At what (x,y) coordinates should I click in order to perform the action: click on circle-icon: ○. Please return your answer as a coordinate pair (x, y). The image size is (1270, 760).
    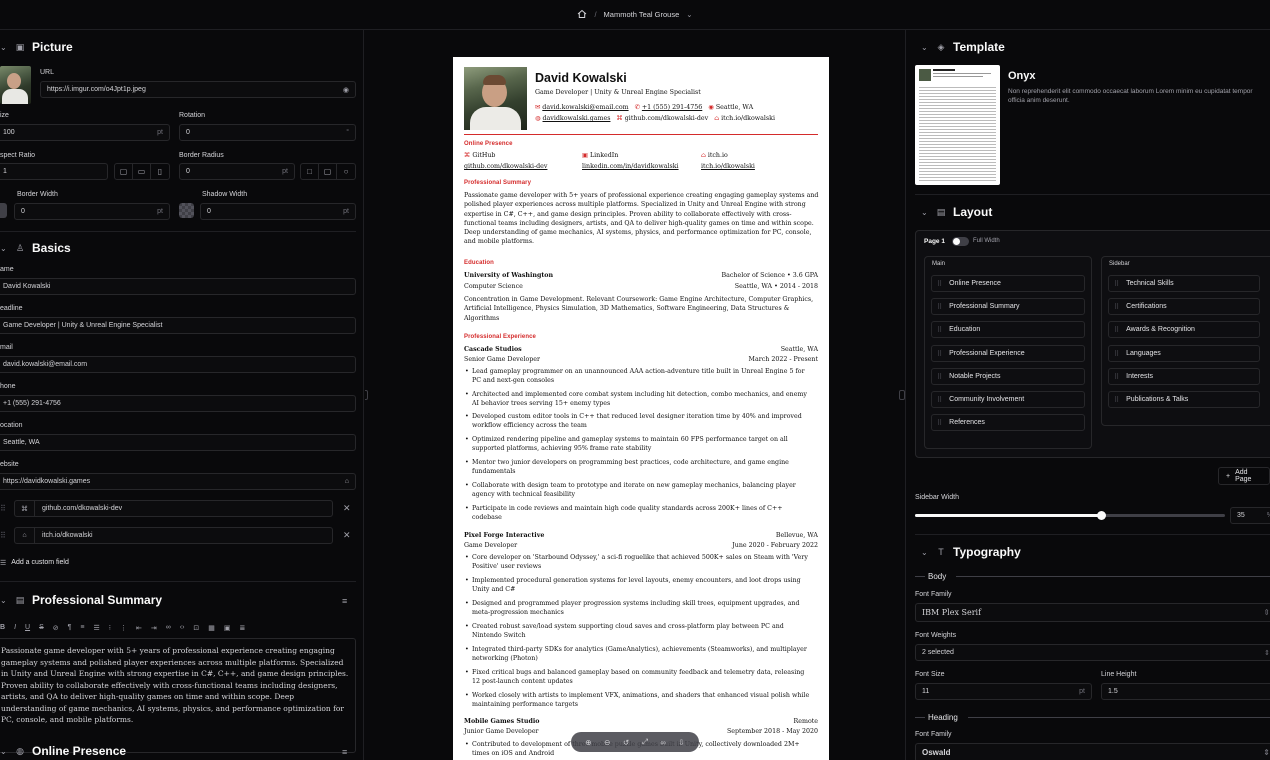
    Looking at the image, I should click on (346, 171).